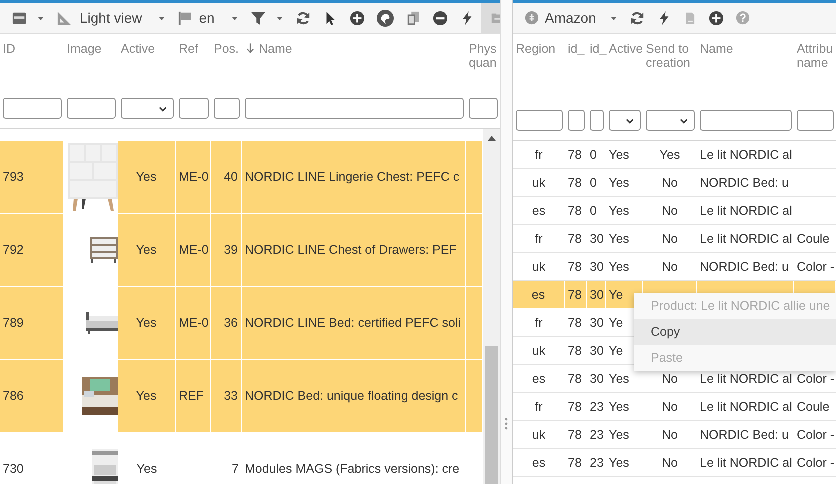  I want to click on table-cell: 36, so click(231, 323).